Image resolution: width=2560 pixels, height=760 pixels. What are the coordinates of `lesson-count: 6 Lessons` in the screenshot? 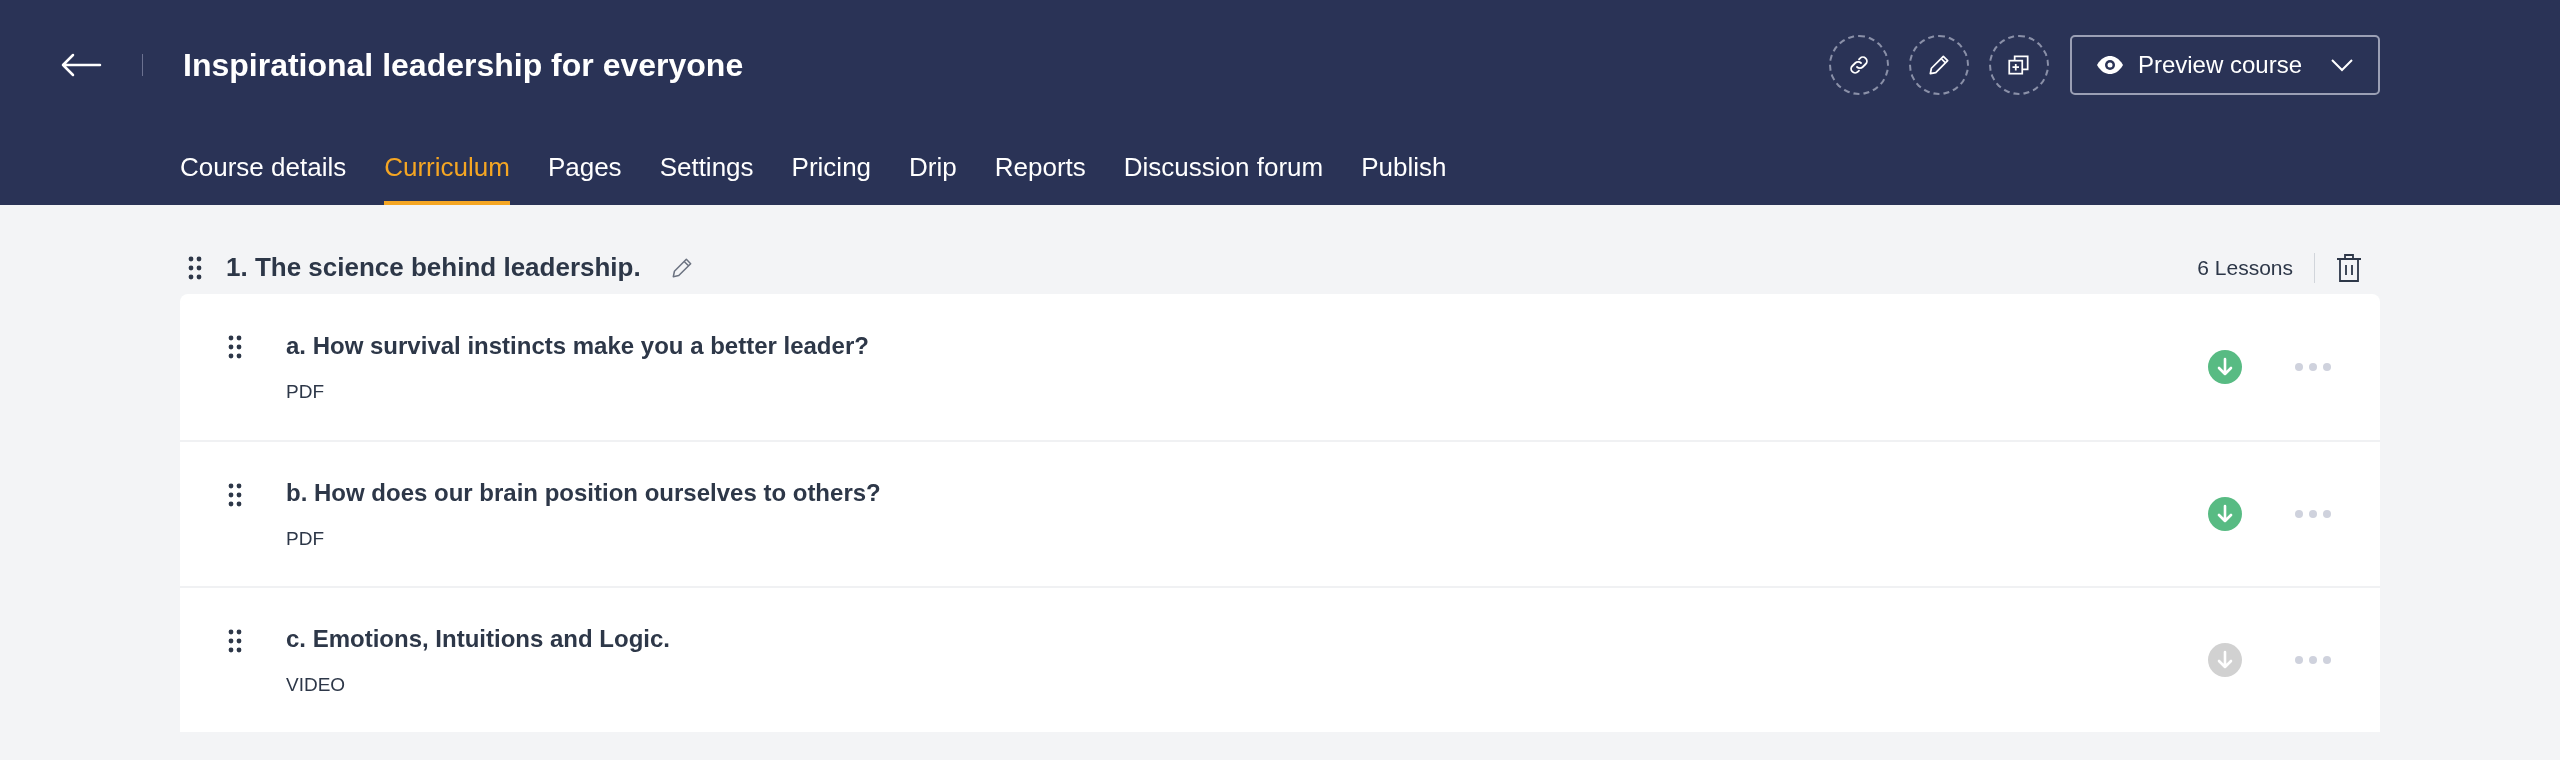 It's located at (2245, 267).